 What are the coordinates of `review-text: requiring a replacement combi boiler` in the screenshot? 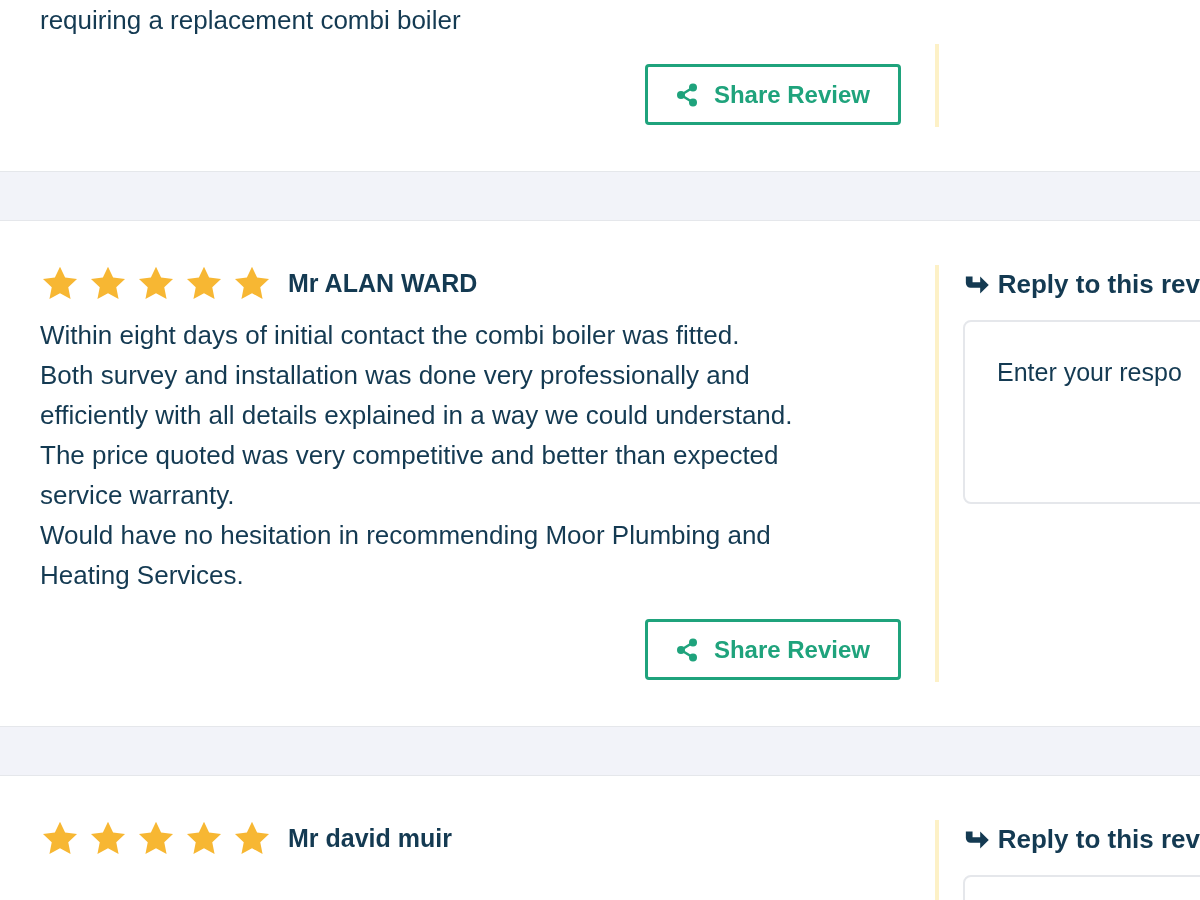 It's located at (251, 20).